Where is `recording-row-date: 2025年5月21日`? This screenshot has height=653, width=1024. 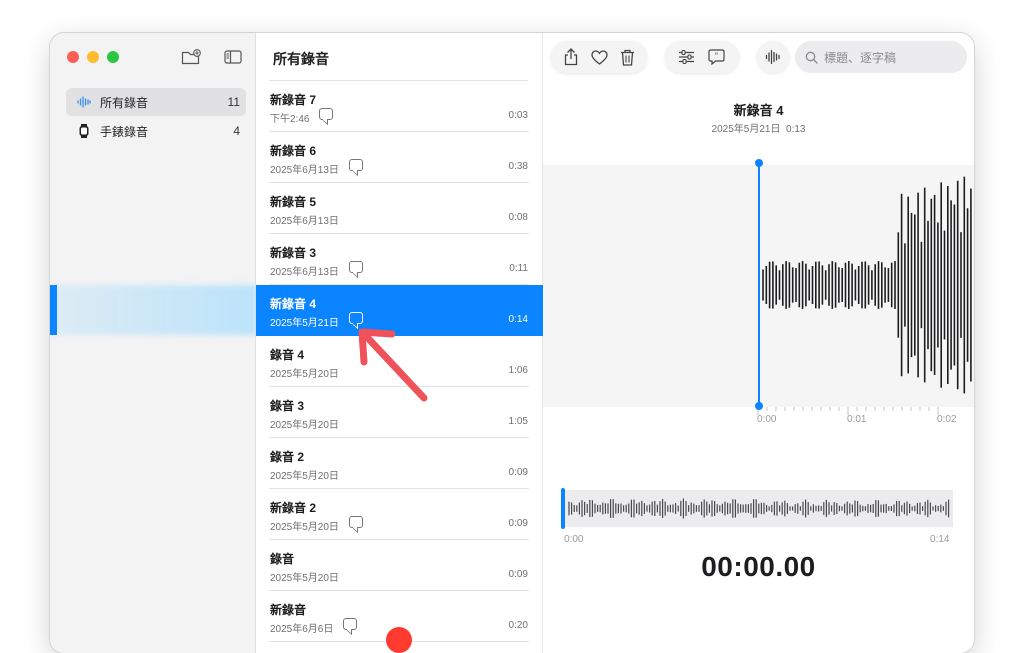
recording-row-date: 2025年5月21日 is located at coordinates (304, 323).